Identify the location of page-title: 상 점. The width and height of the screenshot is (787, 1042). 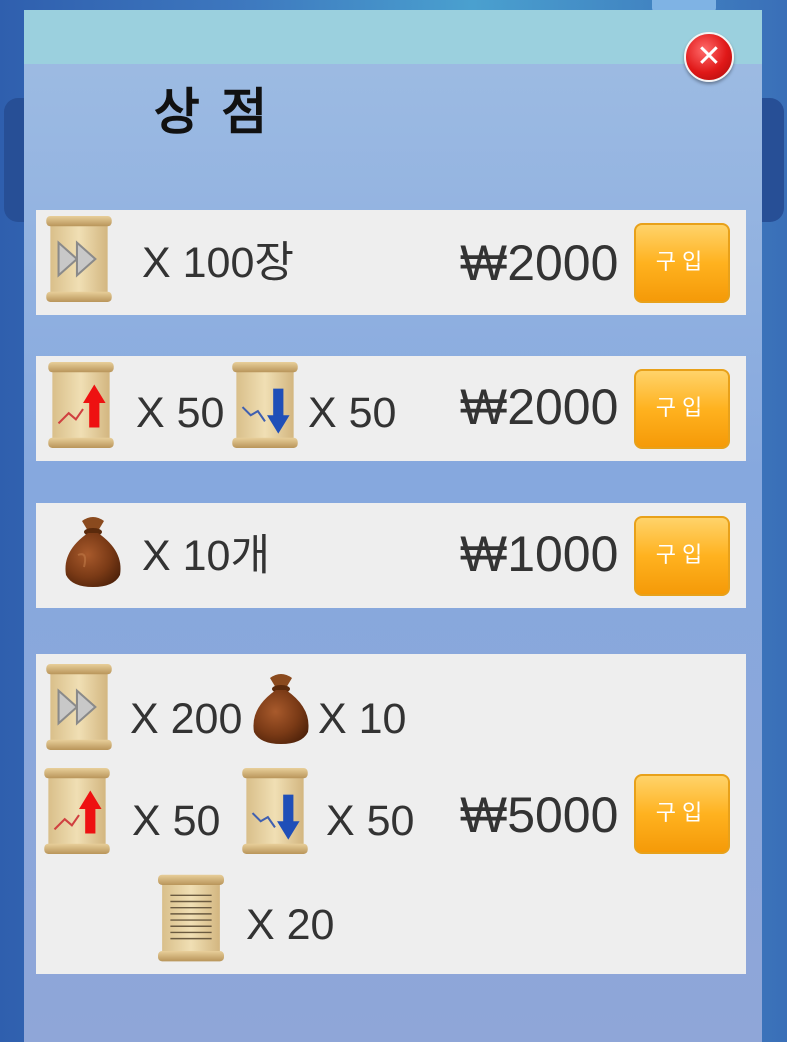
(211, 112).